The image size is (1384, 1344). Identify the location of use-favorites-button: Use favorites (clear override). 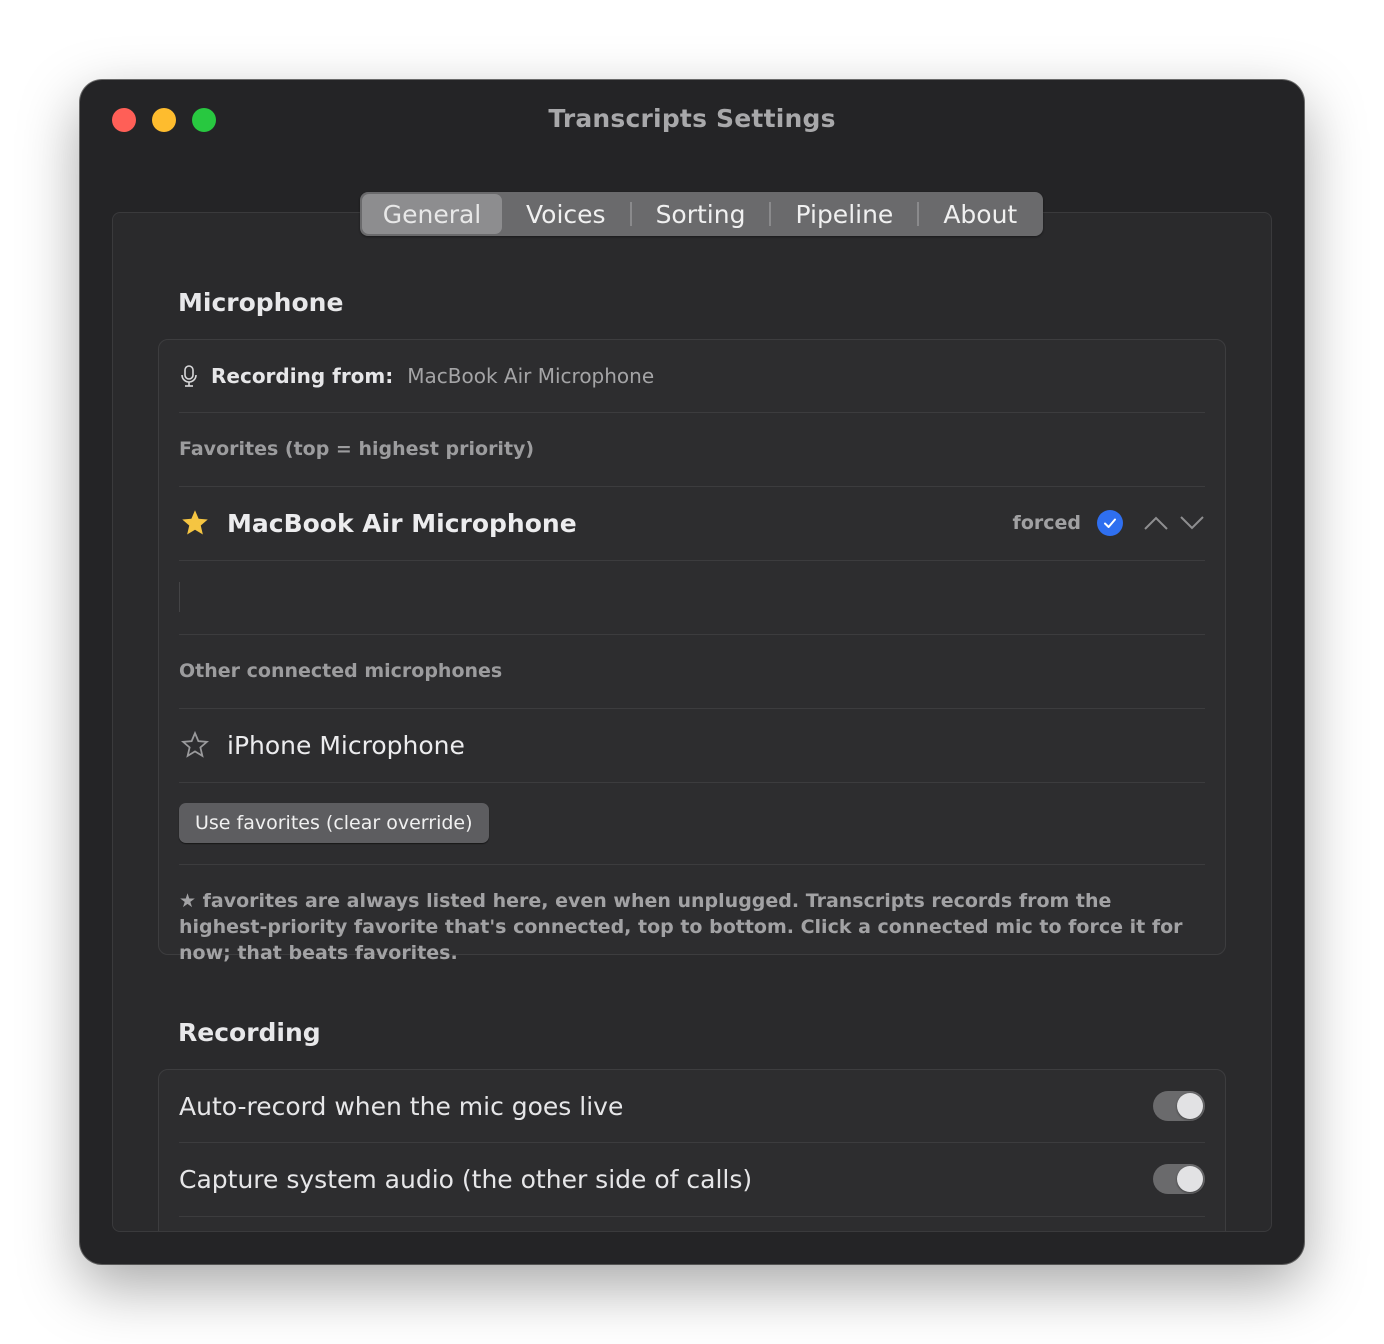
(334, 823).